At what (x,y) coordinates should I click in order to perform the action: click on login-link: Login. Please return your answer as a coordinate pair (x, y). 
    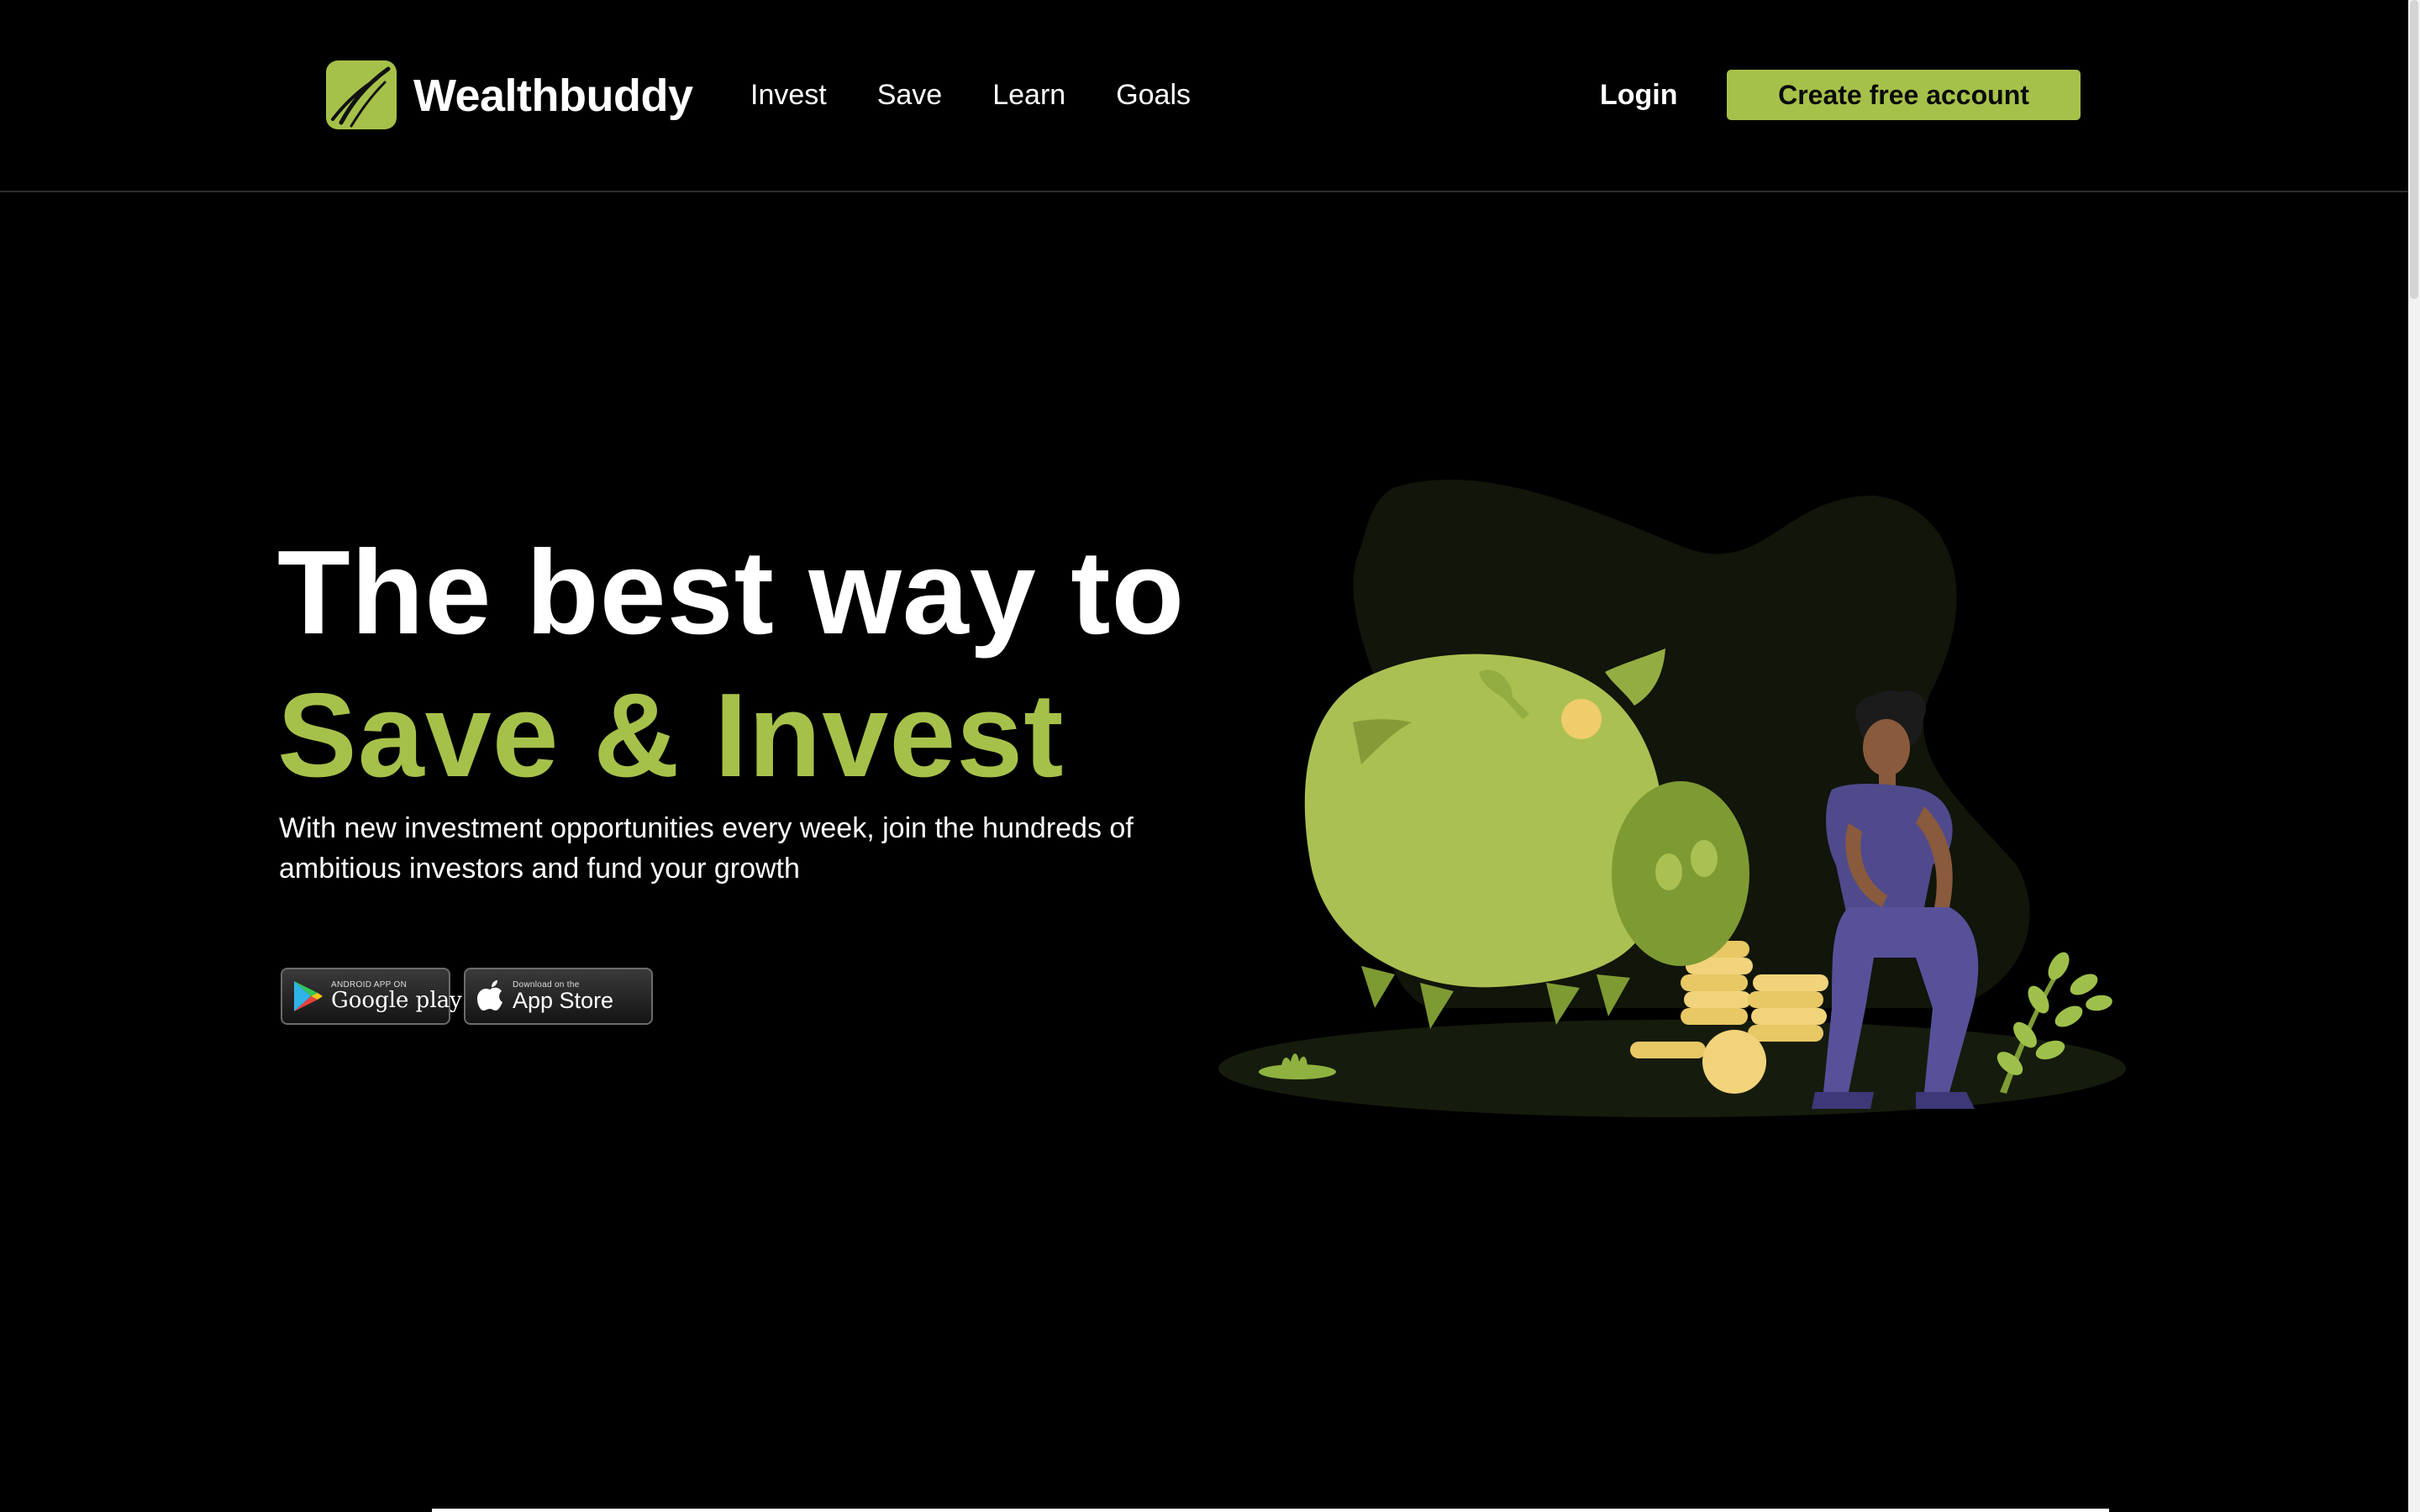
    Looking at the image, I should click on (1639, 95).